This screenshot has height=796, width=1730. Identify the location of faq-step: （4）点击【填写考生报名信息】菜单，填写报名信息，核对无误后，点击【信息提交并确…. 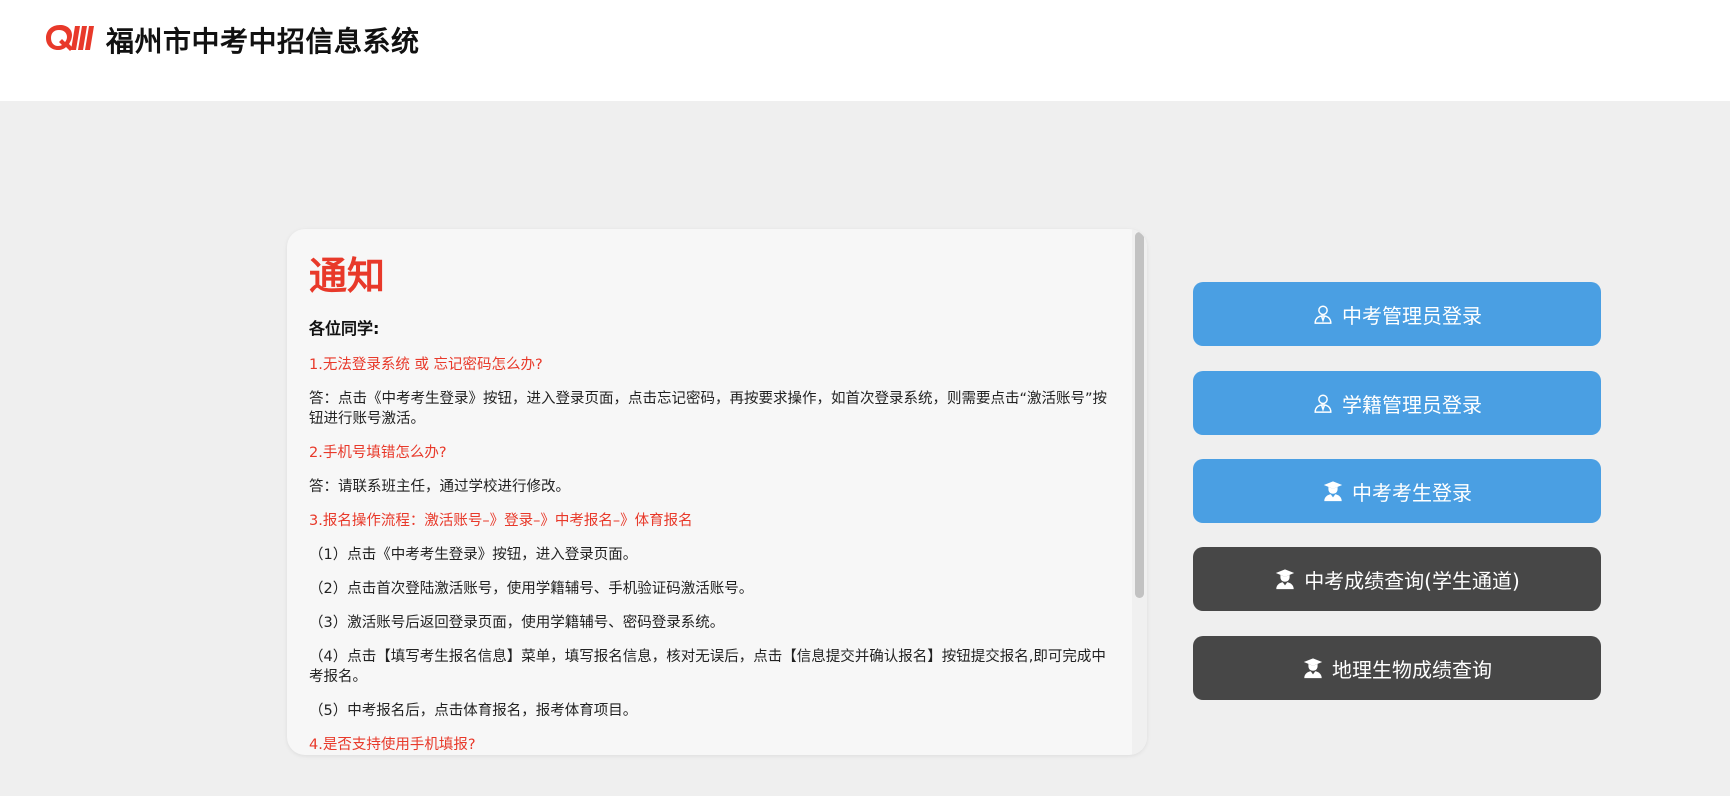
(707, 667).